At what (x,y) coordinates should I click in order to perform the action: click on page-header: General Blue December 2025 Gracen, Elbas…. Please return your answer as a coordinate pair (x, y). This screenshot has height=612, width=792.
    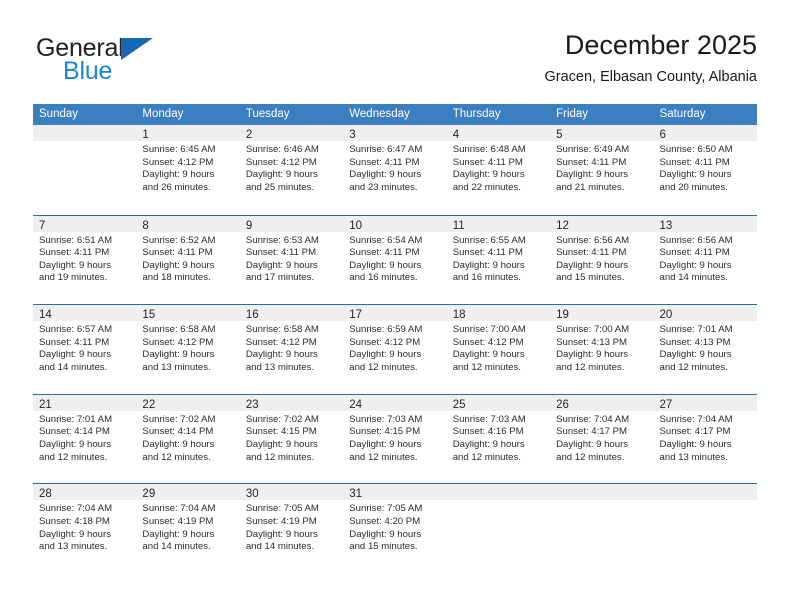
    Looking at the image, I should click on (395, 61).